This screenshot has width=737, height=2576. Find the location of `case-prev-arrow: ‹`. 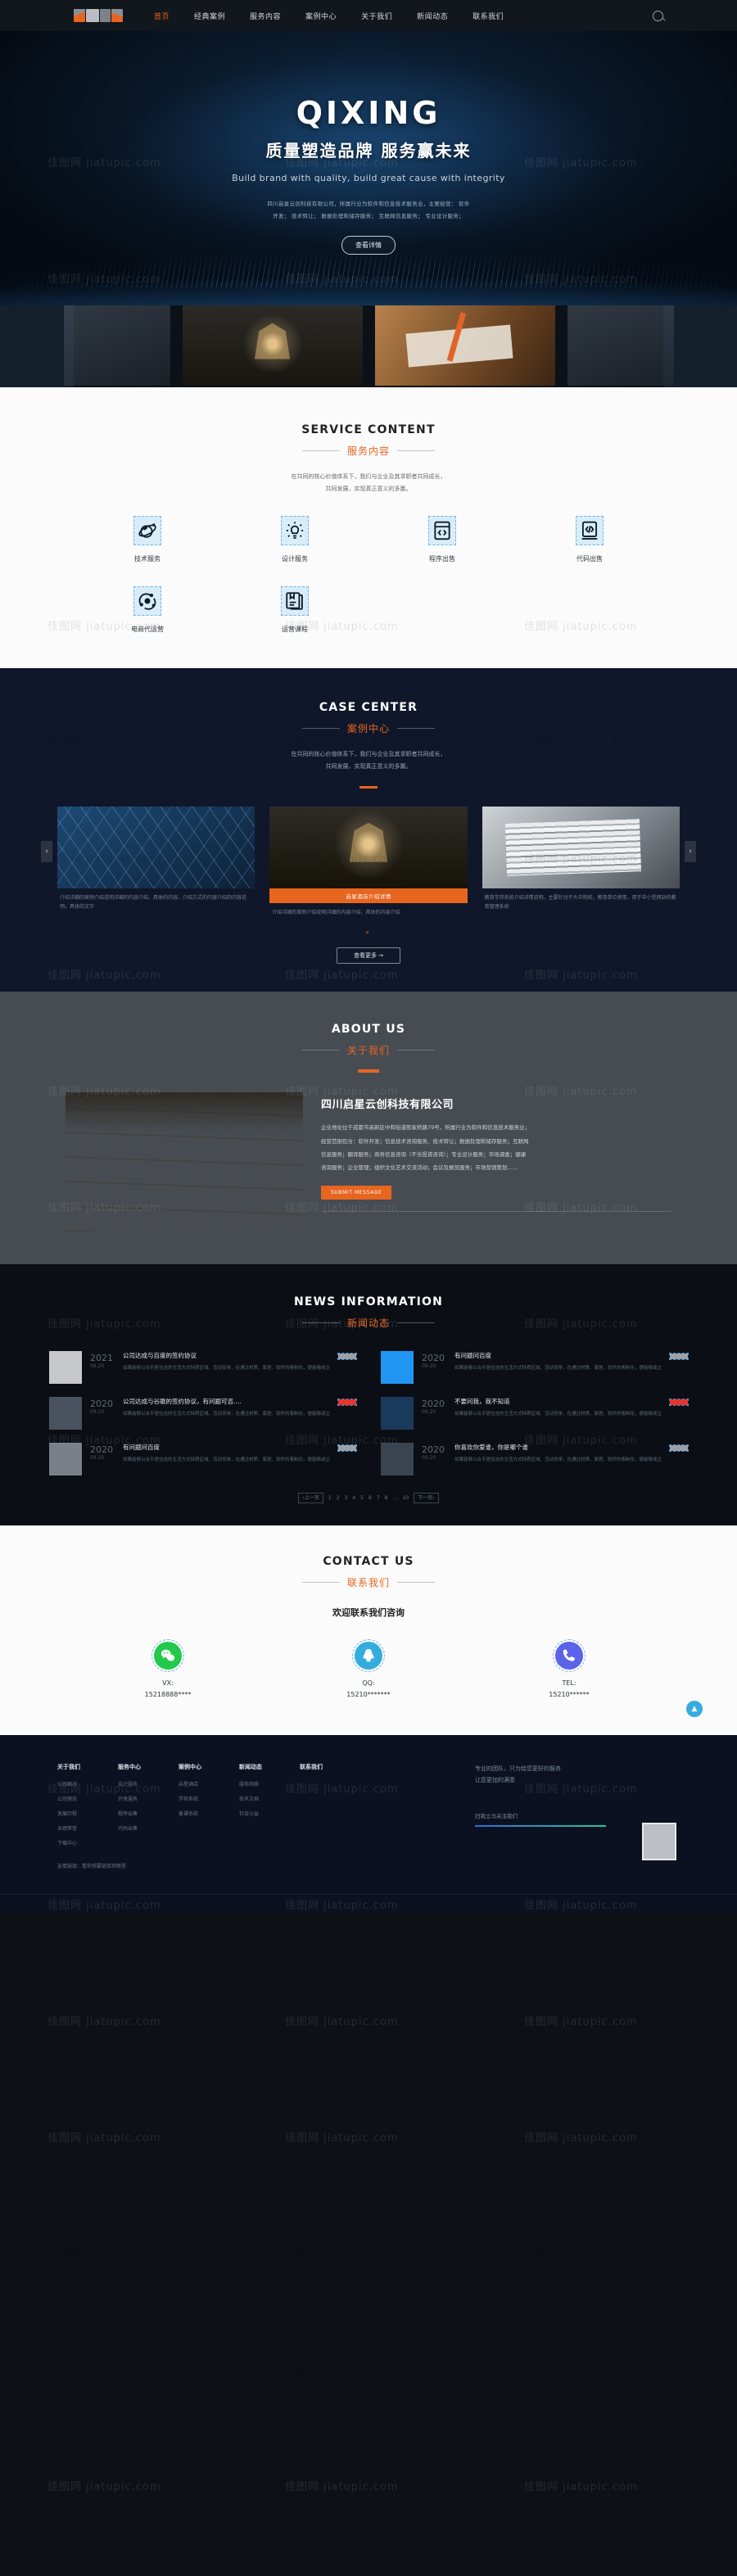

case-prev-arrow: ‹ is located at coordinates (46, 851).